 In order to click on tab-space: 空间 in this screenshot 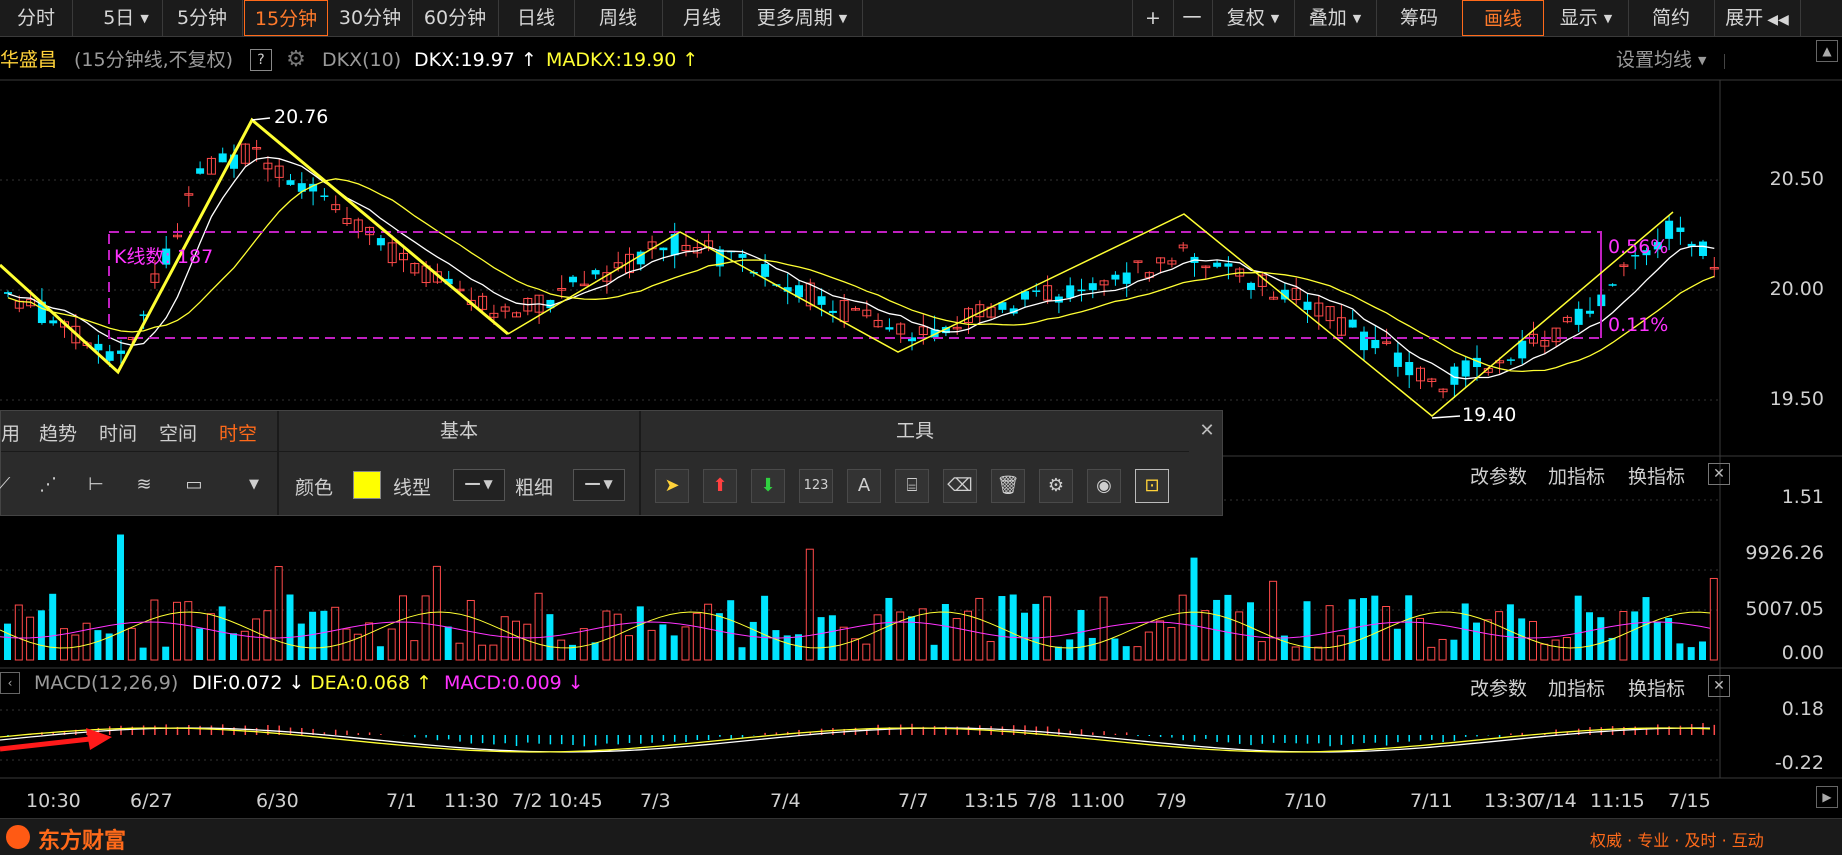, I will do `click(178, 432)`.